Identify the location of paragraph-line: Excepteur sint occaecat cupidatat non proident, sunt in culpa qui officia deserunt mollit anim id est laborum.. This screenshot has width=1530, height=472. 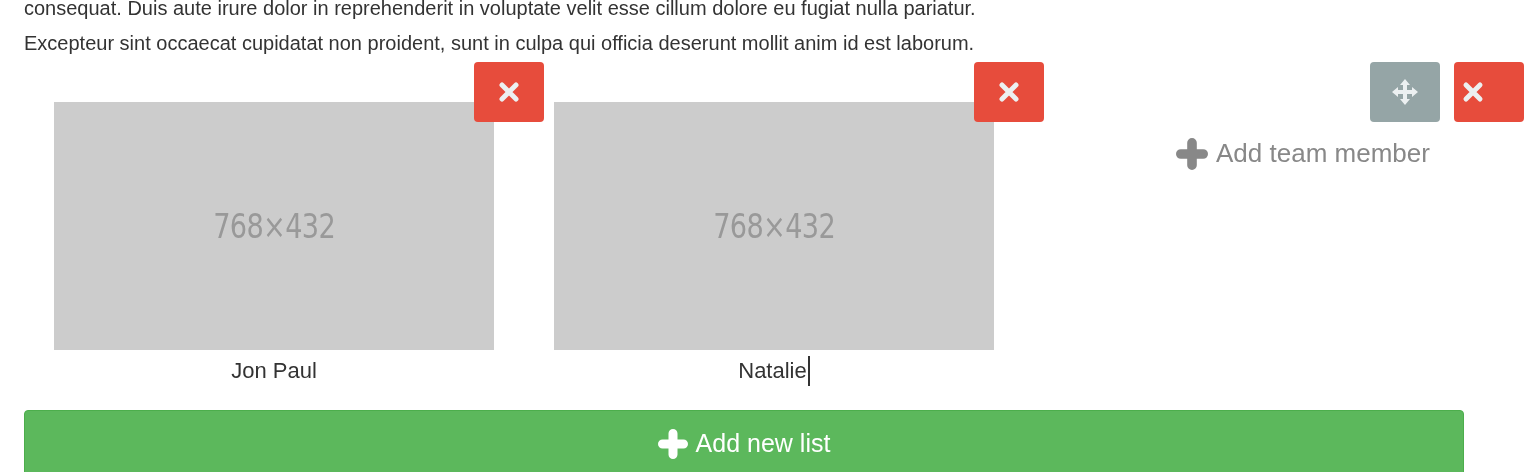
(500, 43).